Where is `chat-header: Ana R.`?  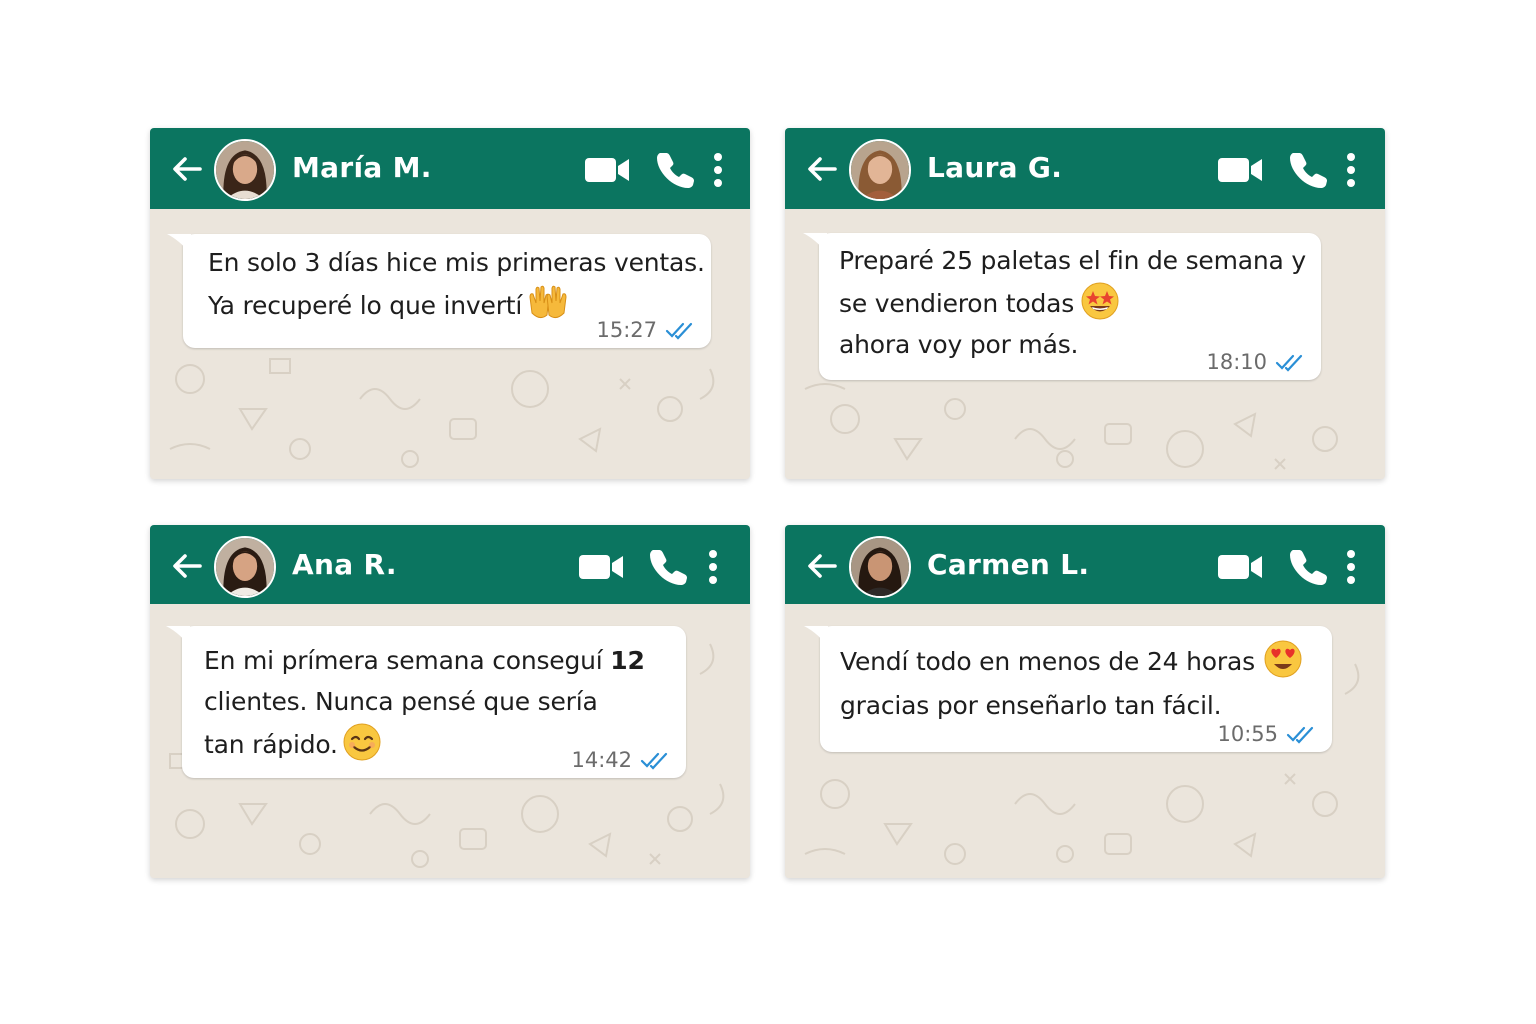 chat-header: Ana R. is located at coordinates (450, 564).